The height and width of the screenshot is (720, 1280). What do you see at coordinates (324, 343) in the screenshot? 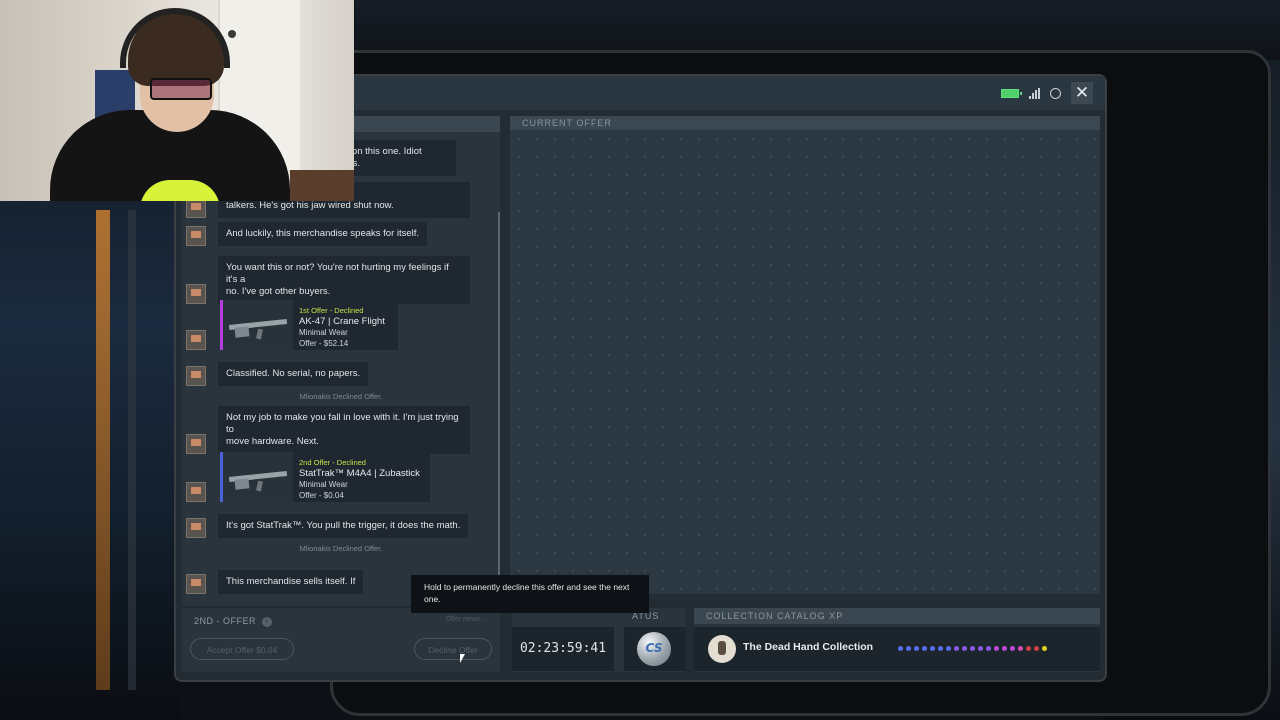
I see `offer-price: Offer - $52.14` at bounding box center [324, 343].